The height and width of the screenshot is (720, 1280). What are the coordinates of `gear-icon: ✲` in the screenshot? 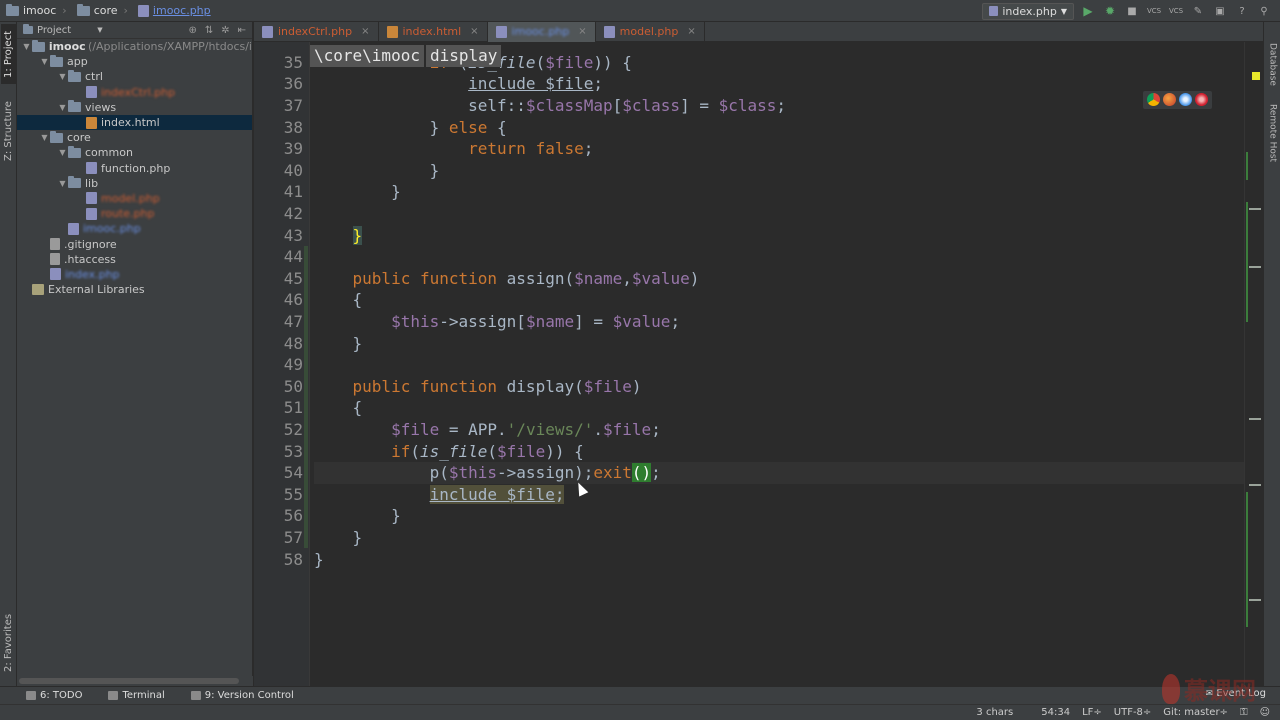 It's located at (225, 30).